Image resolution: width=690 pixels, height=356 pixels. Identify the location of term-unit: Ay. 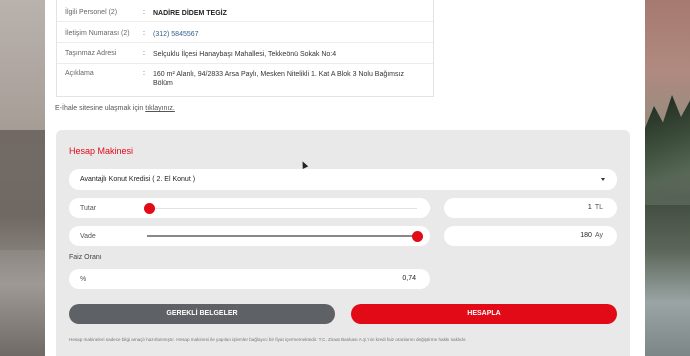
(598, 235).